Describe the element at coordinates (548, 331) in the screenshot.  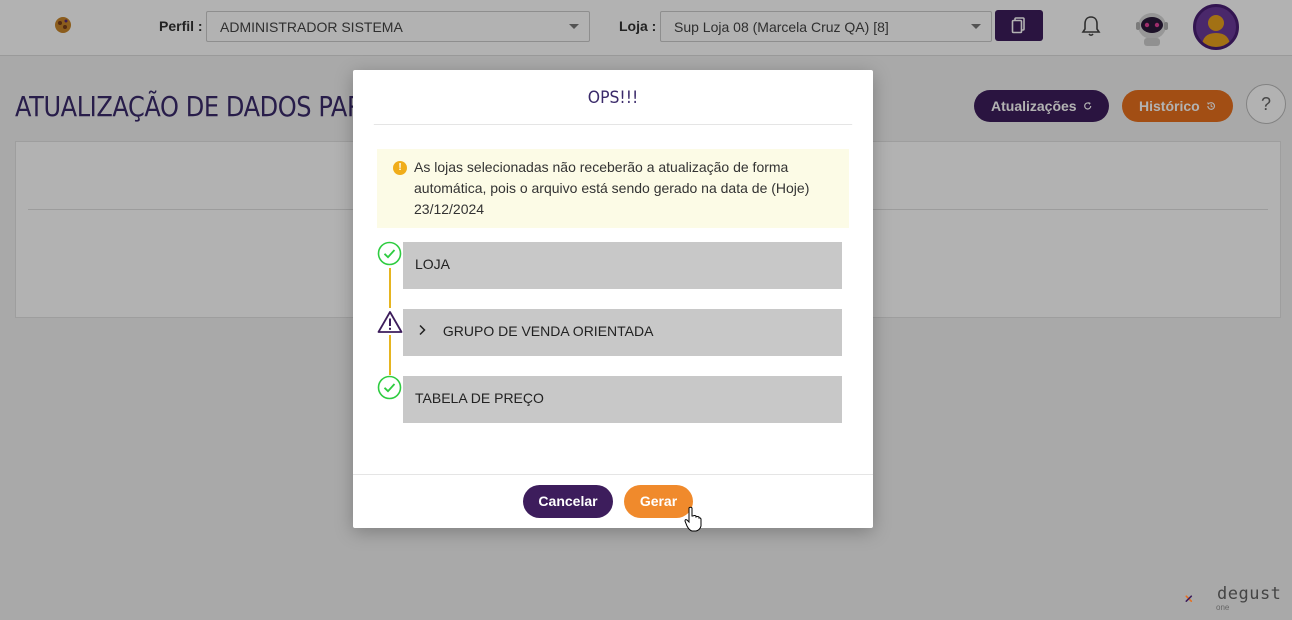
I see `step-label: GRUPO DE VENDA ORIENTADA` at that location.